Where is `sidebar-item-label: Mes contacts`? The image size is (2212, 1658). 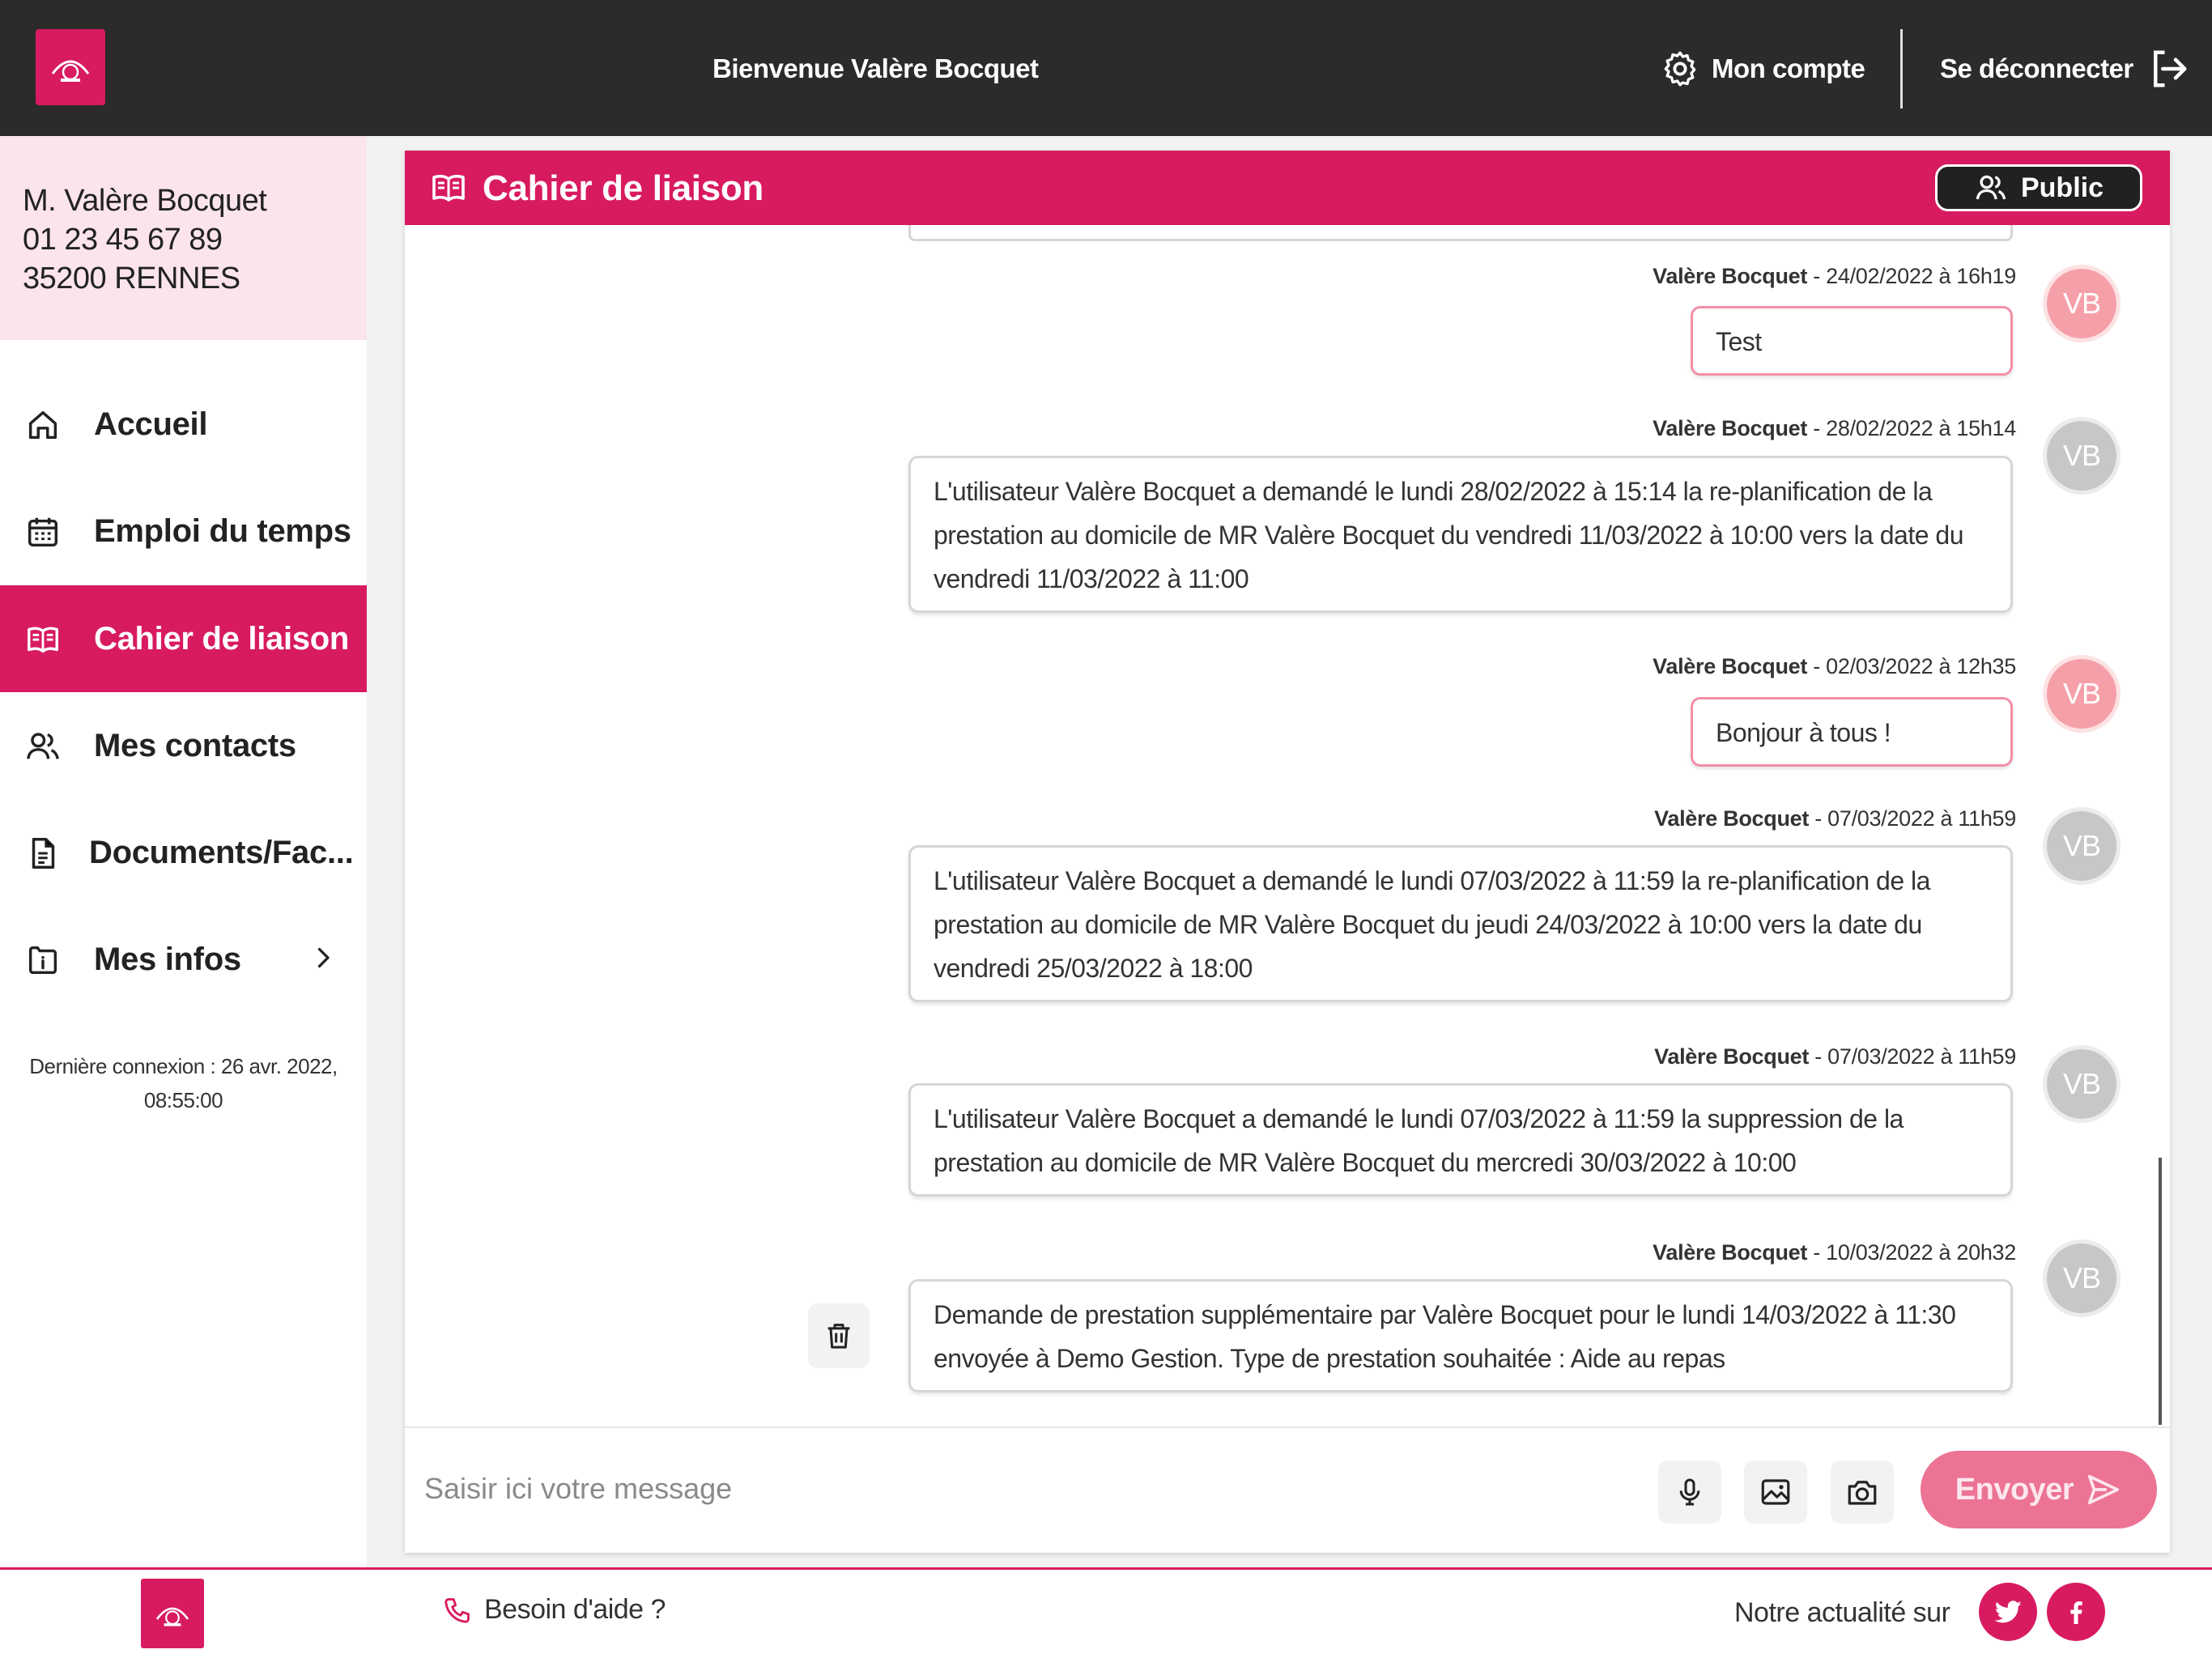 sidebar-item-label: Mes contacts is located at coordinates (195, 745).